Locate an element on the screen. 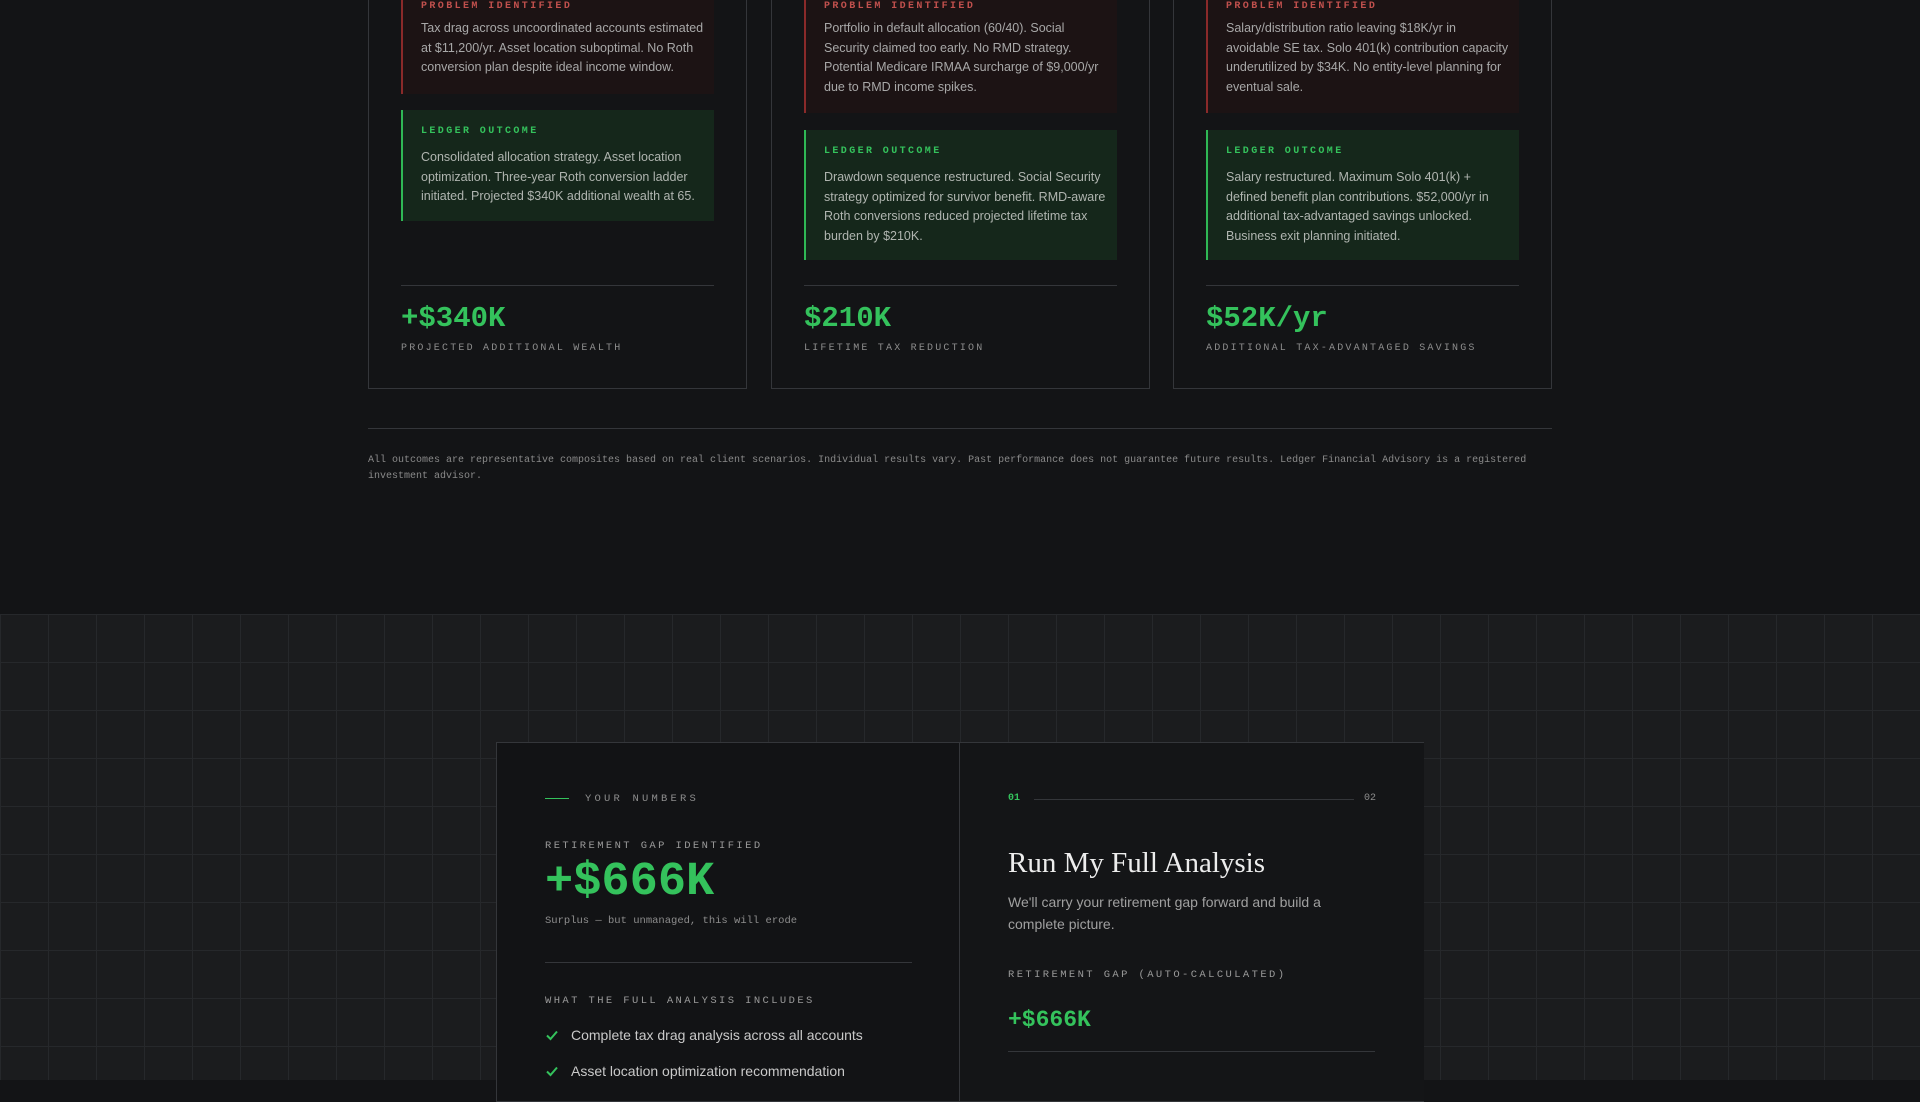 This screenshot has height=1102, width=1920. step-current: 01 is located at coordinates (1014, 798).